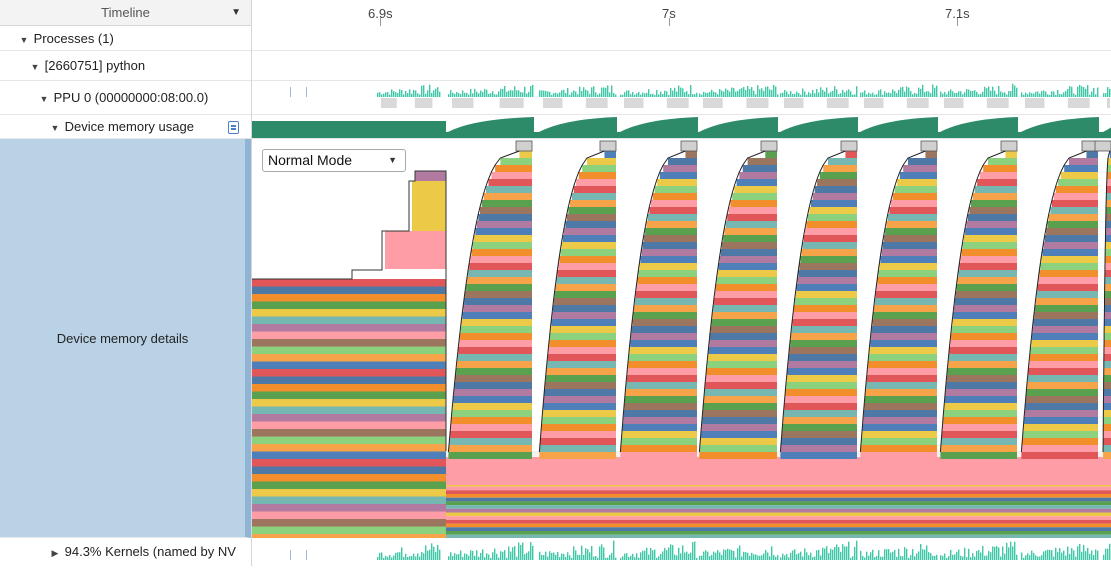 Image resolution: width=1111 pixels, height=569 pixels. I want to click on kernels-activity-chart, so click(681, 552).